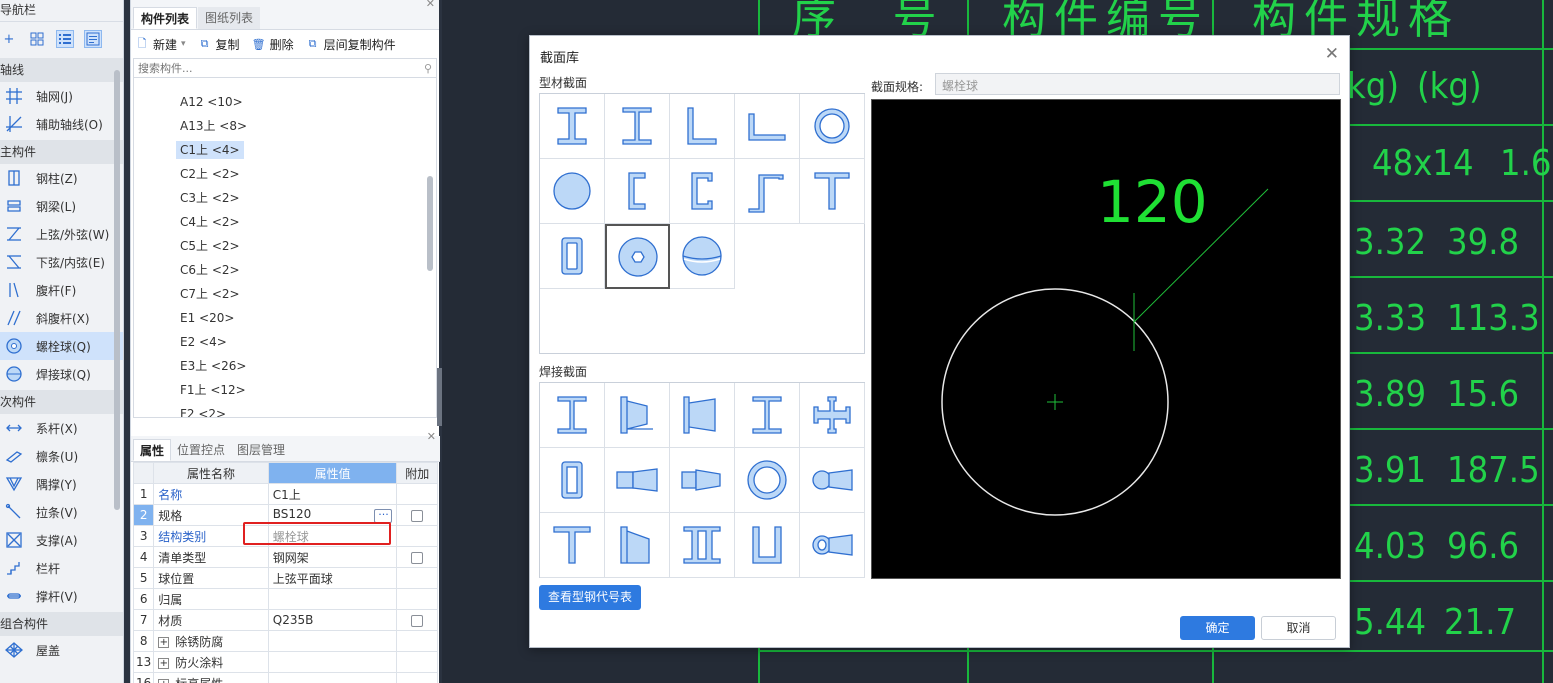 The width and height of the screenshot is (1553, 683). Describe the element at coordinates (285, 599) in the screenshot. I see `property-row: 6 归属` at that location.